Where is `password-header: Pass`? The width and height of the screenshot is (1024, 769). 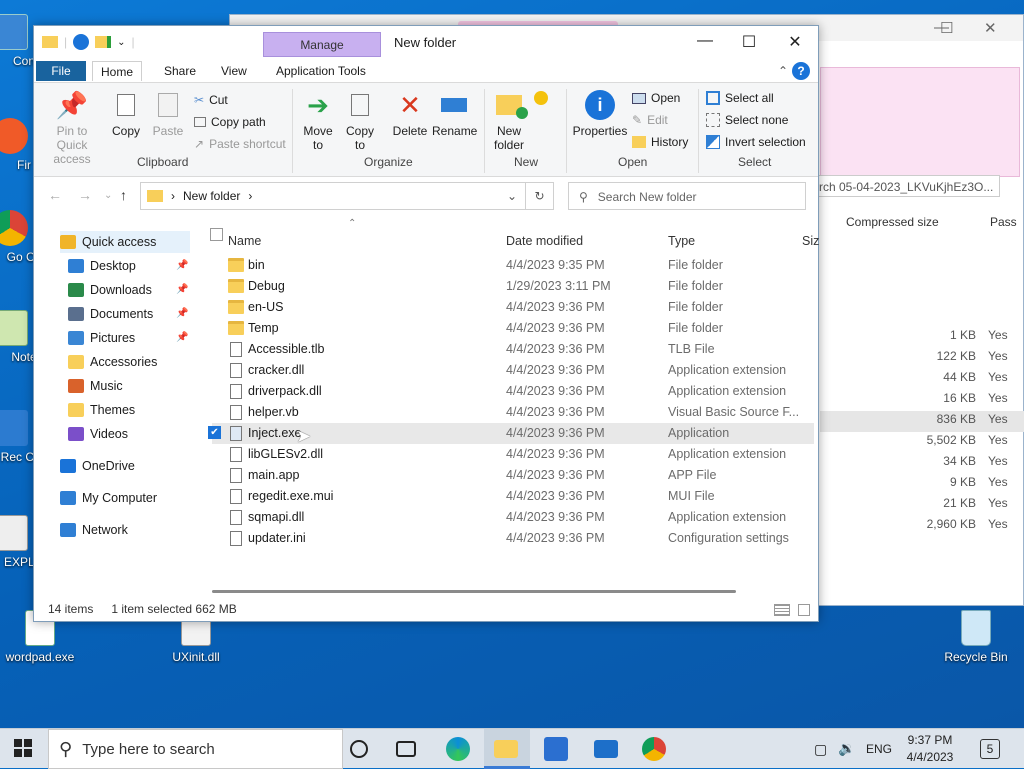 password-header: Pass is located at coordinates (1003, 222).